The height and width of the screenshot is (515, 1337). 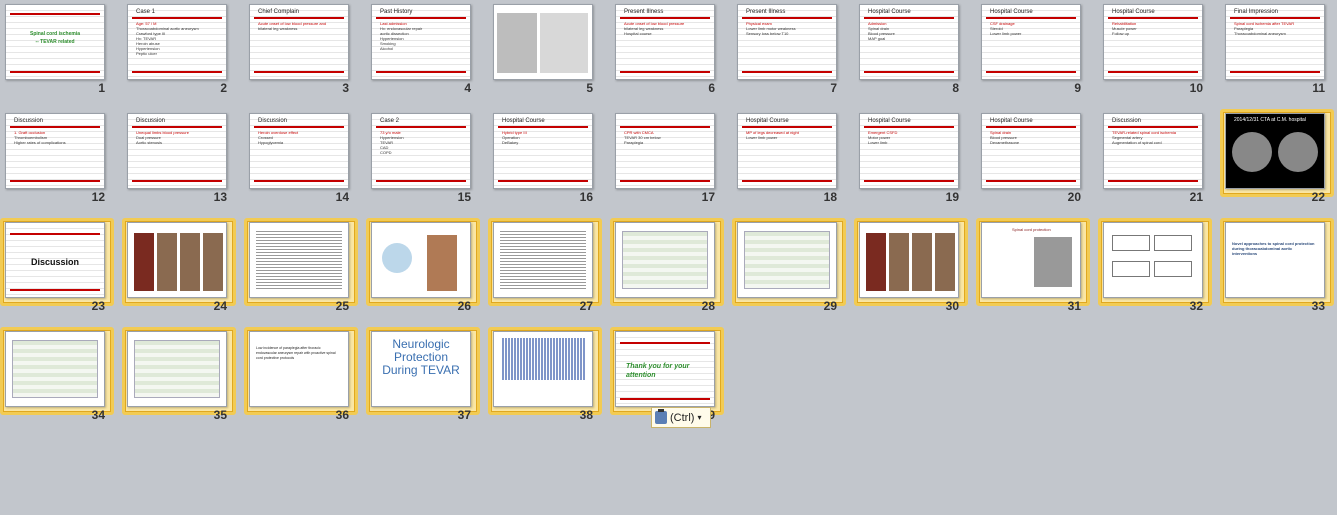 I want to click on slide-thumbnail: Thank you for your attention, so click(x=665, y=369).